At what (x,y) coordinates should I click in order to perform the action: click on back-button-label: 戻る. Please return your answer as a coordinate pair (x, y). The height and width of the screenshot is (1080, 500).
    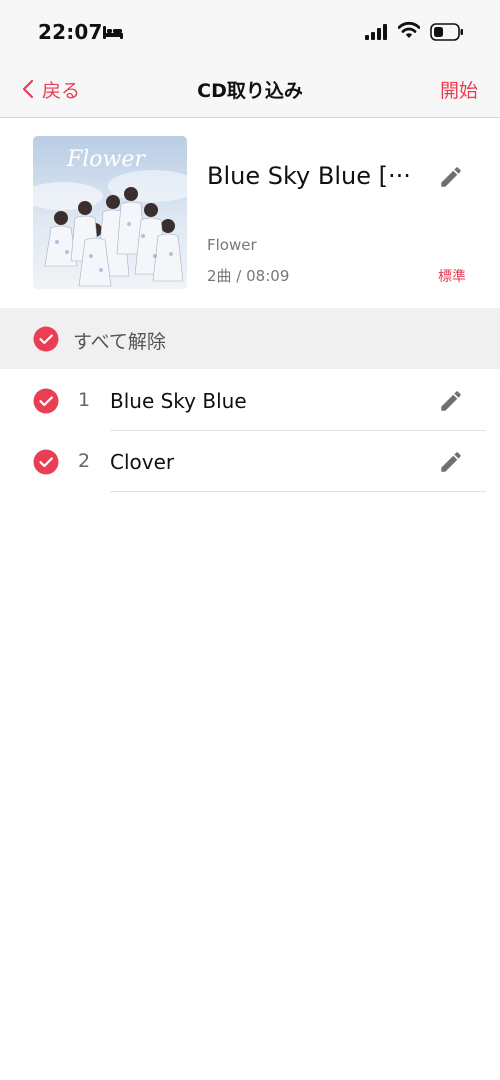
    Looking at the image, I should click on (61, 90).